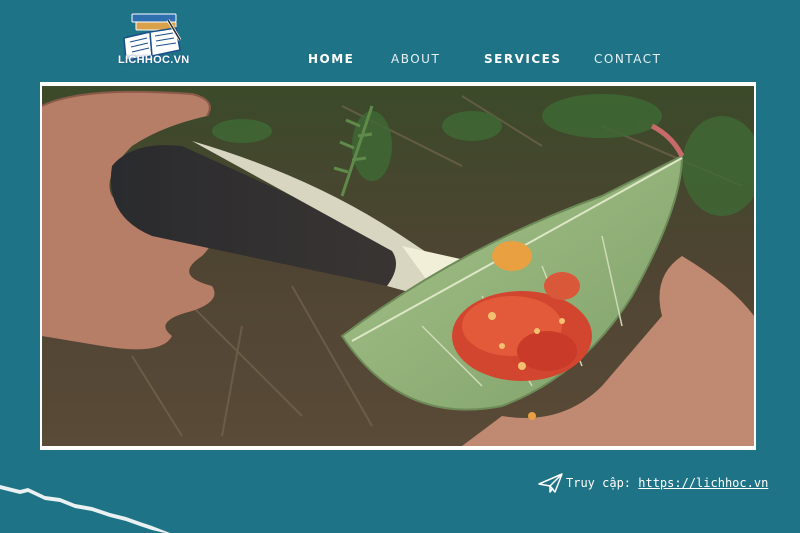 The image size is (800, 533). What do you see at coordinates (522, 59) in the screenshot?
I see `nav-services: SERVICES` at bounding box center [522, 59].